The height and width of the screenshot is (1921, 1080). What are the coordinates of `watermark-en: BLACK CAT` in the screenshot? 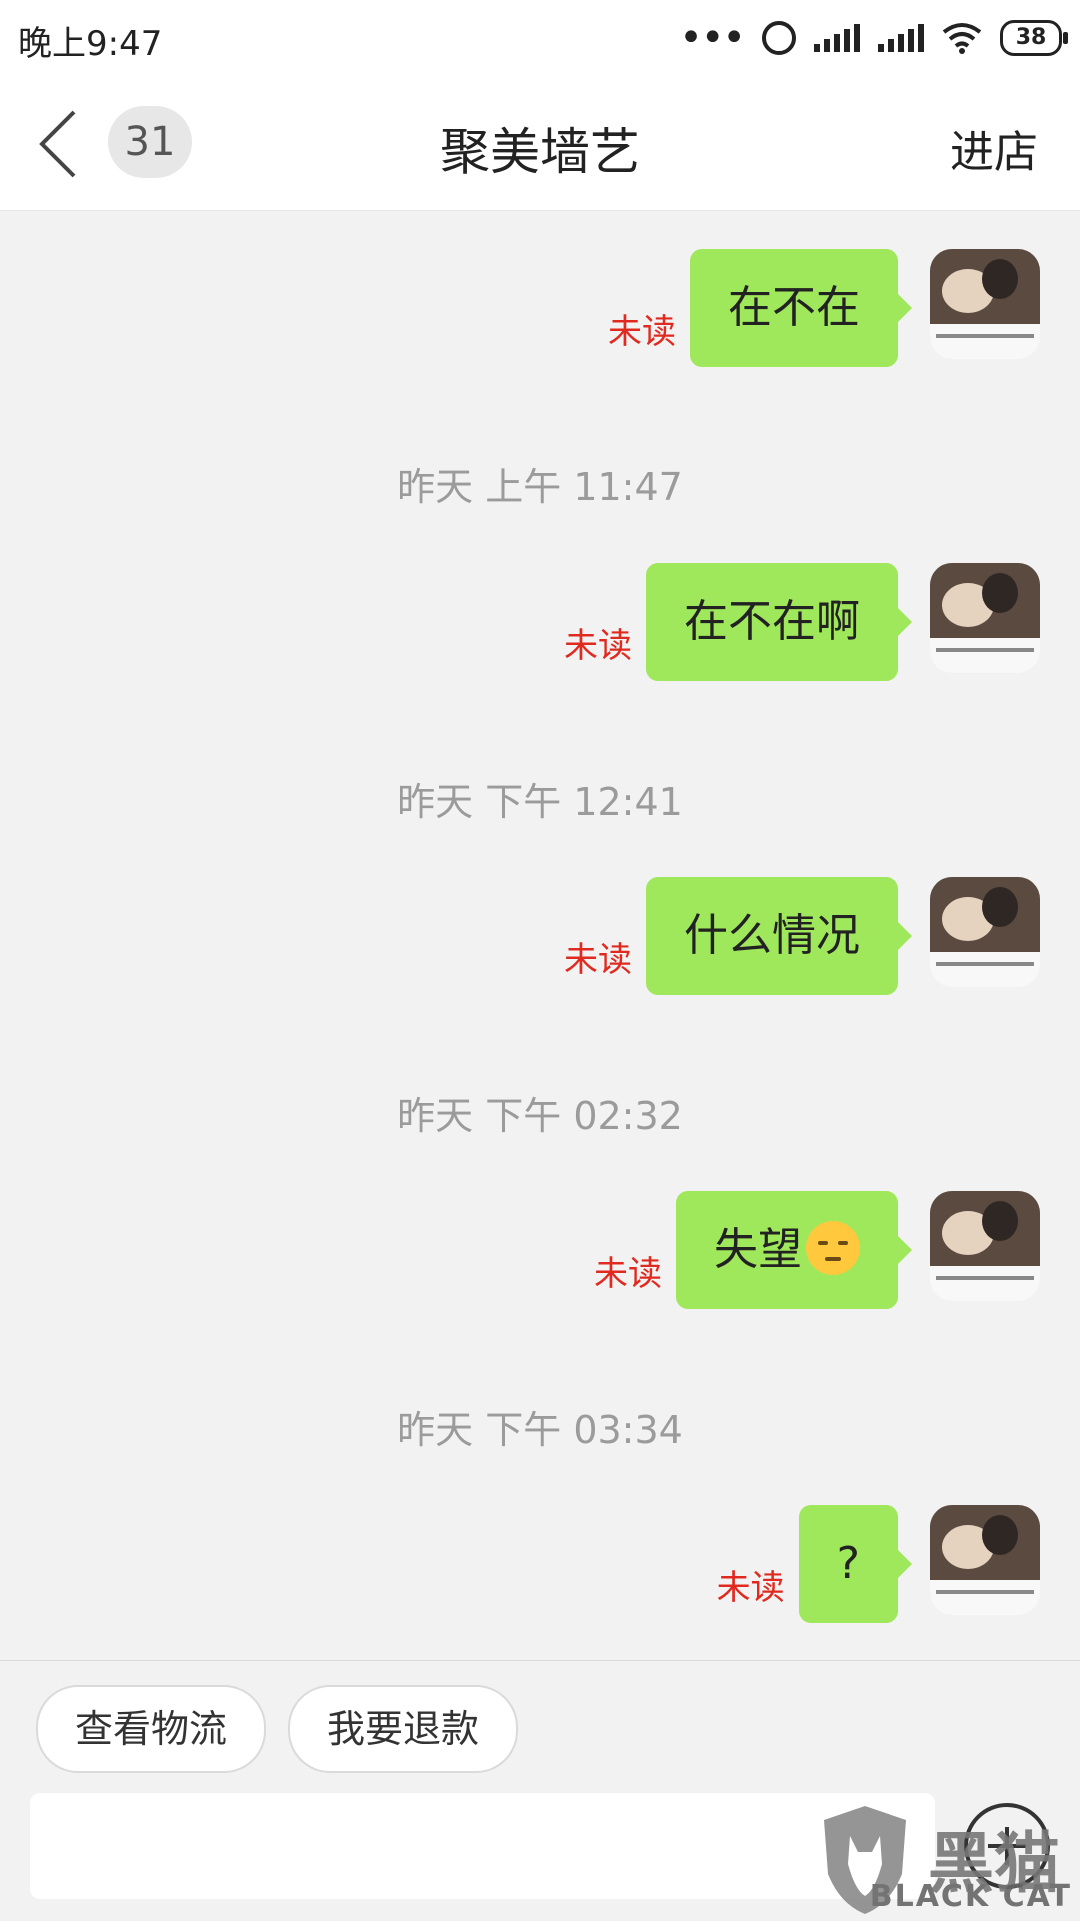 It's located at (970, 1896).